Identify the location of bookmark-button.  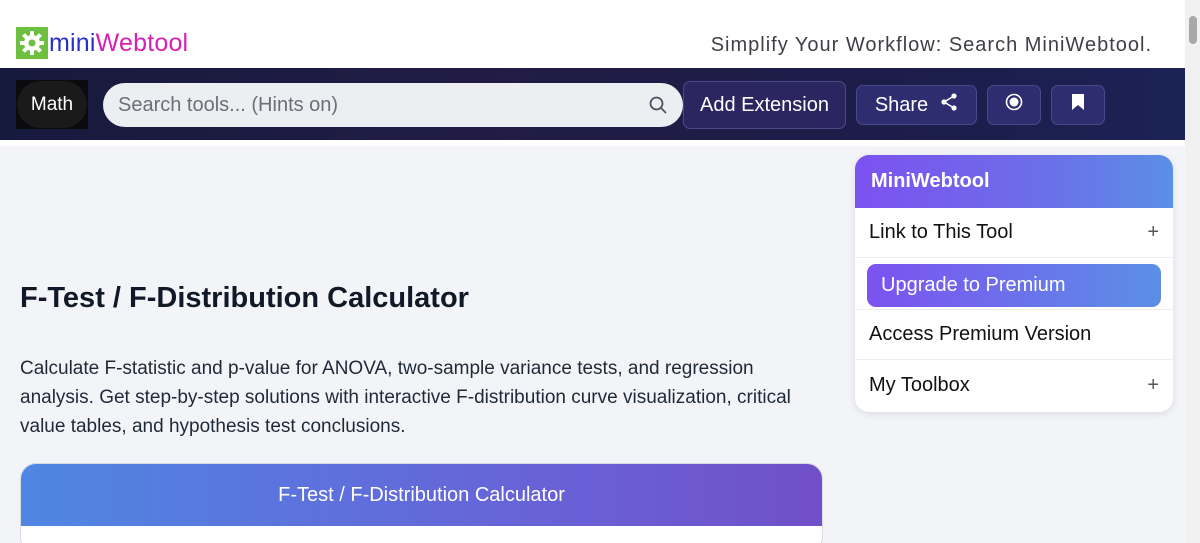
(1078, 105).